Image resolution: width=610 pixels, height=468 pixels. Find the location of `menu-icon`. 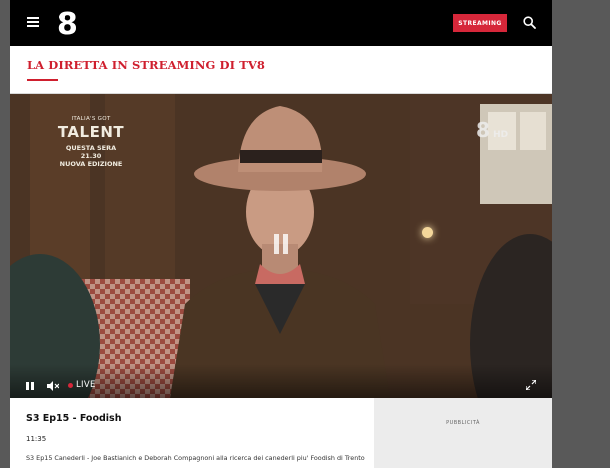

menu-icon is located at coordinates (33, 22).